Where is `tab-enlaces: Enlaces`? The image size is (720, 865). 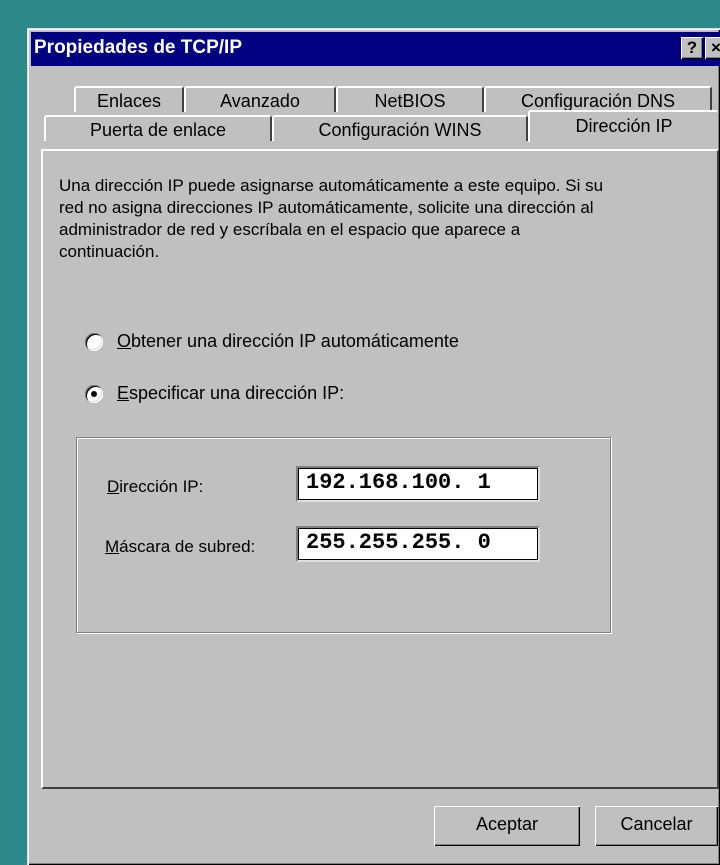
tab-enlaces: Enlaces is located at coordinates (129, 99).